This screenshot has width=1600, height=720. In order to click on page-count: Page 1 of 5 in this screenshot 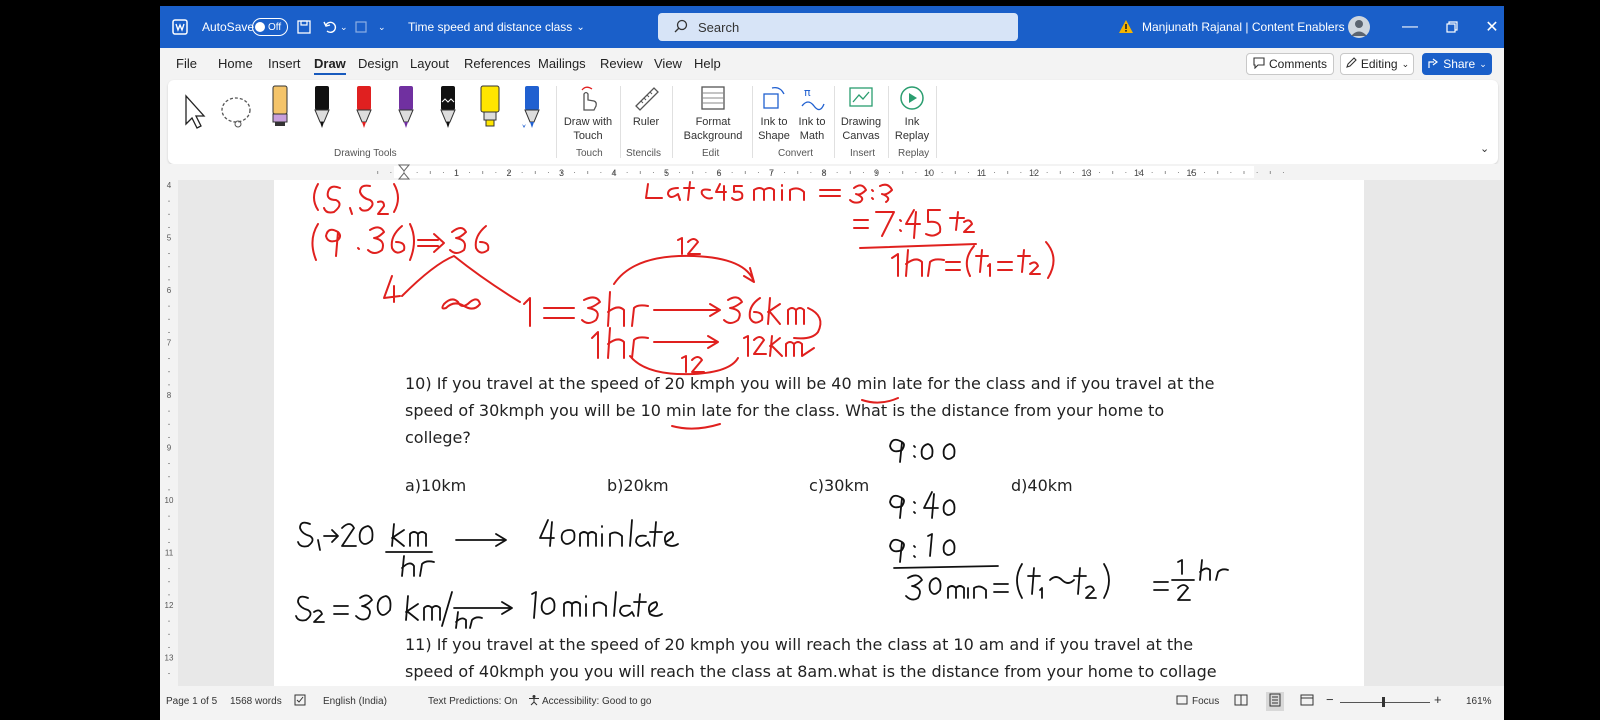, I will do `click(191, 701)`.